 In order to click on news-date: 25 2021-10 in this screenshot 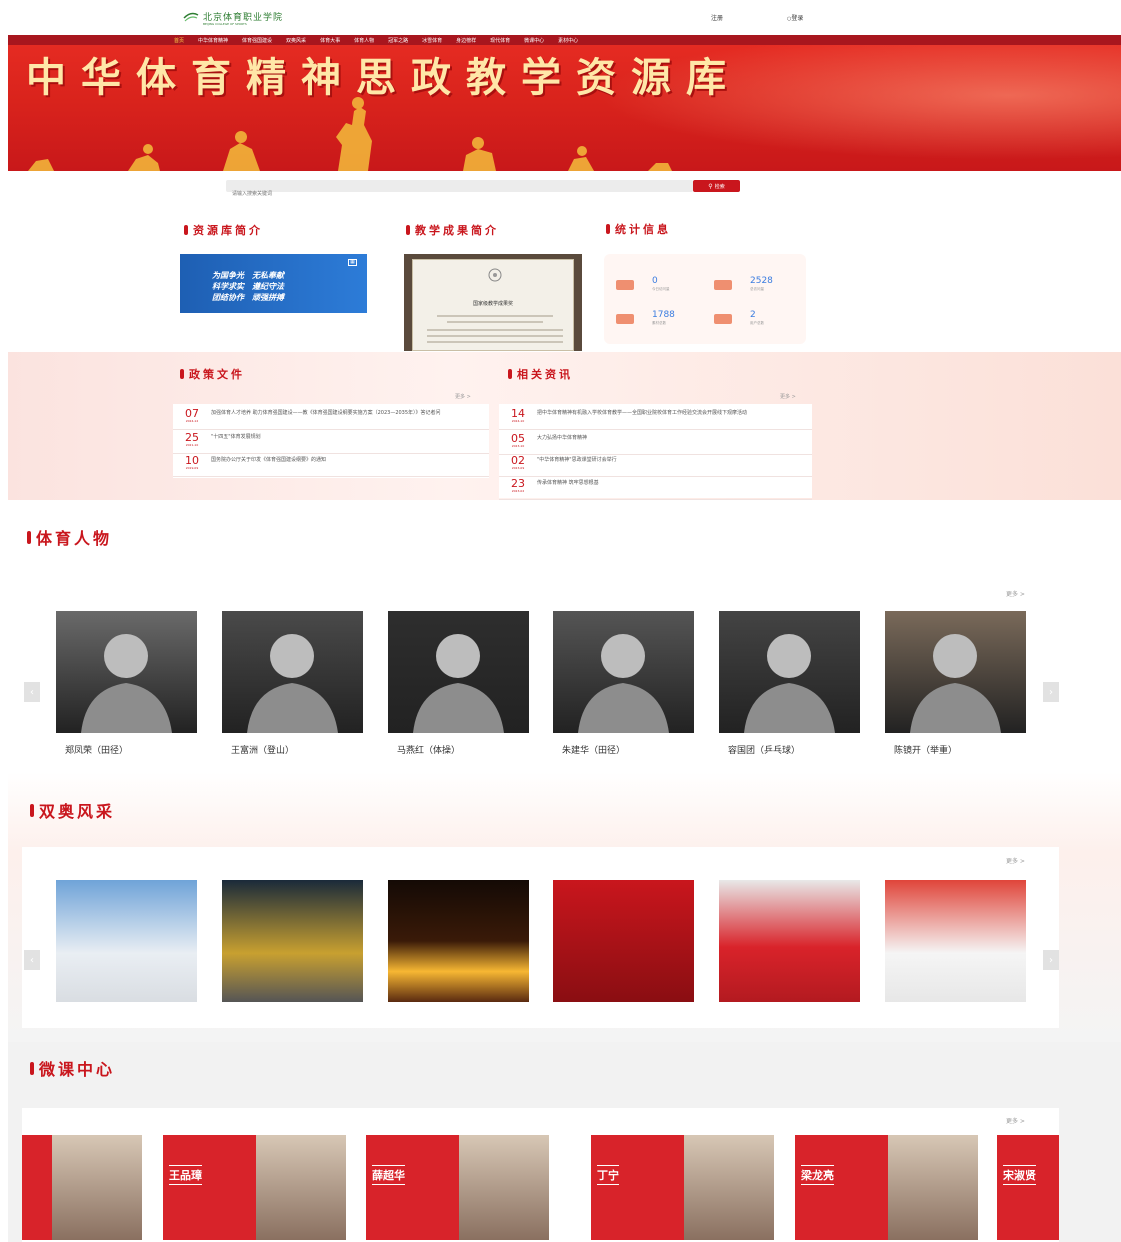, I will do `click(192, 439)`.